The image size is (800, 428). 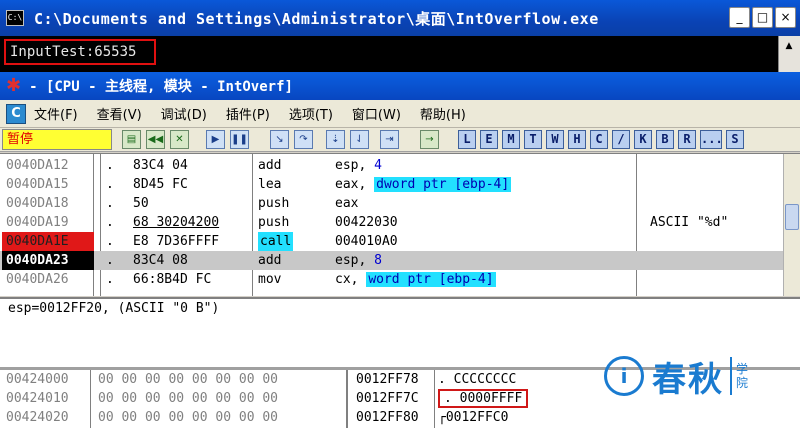 What do you see at coordinates (688, 379) in the screenshot?
I see `brand-name: 春秋` at bounding box center [688, 379].